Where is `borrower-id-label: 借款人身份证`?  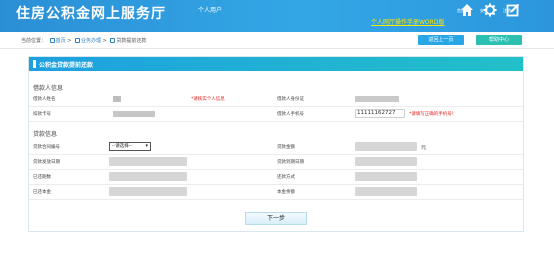 borrower-id-label: 借款人身份证 is located at coordinates (290, 99).